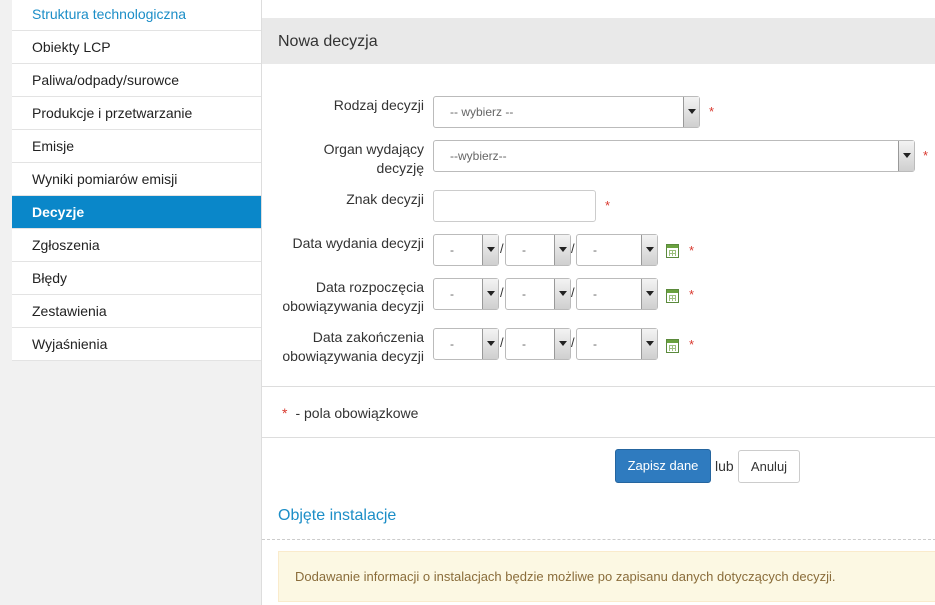 The width and height of the screenshot is (935, 605). What do you see at coordinates (136, 146) in the screenshot?
I see `sidebar-item-emisje: Emisje` at bounding box center [136, 146].